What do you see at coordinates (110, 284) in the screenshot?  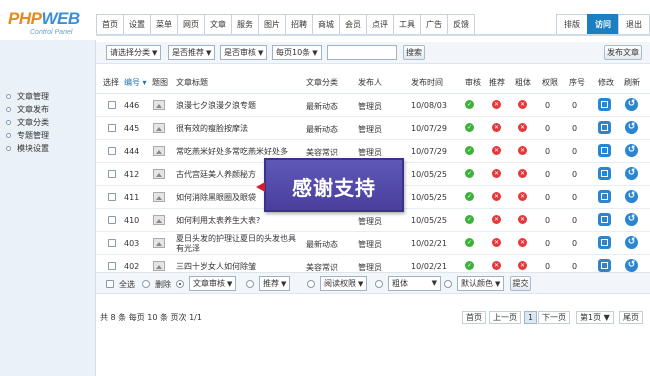 I see `select-all-checkbox` at bounding box center [110, 284].